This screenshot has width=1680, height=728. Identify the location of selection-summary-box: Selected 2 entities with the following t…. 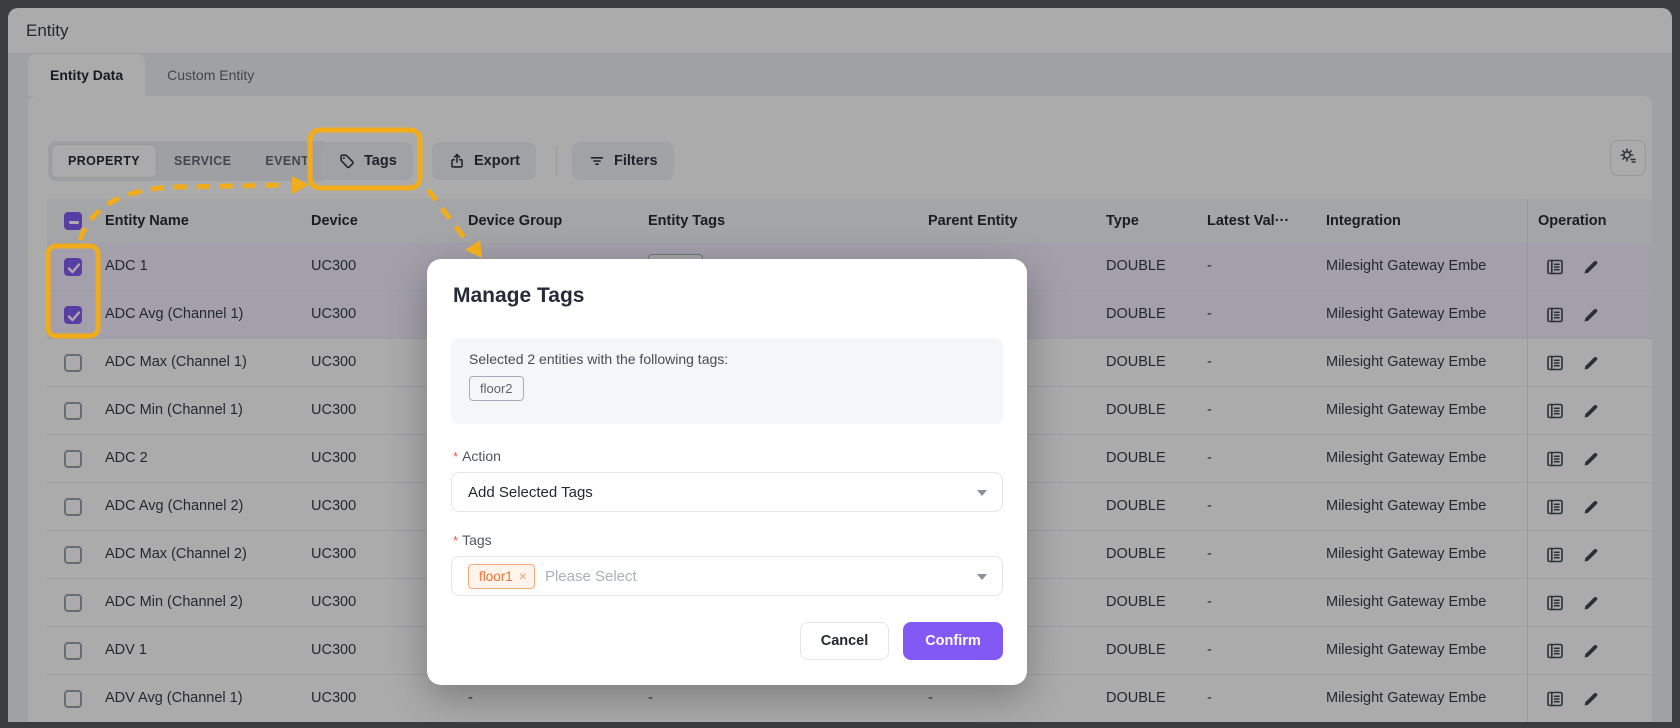
(727, 381).